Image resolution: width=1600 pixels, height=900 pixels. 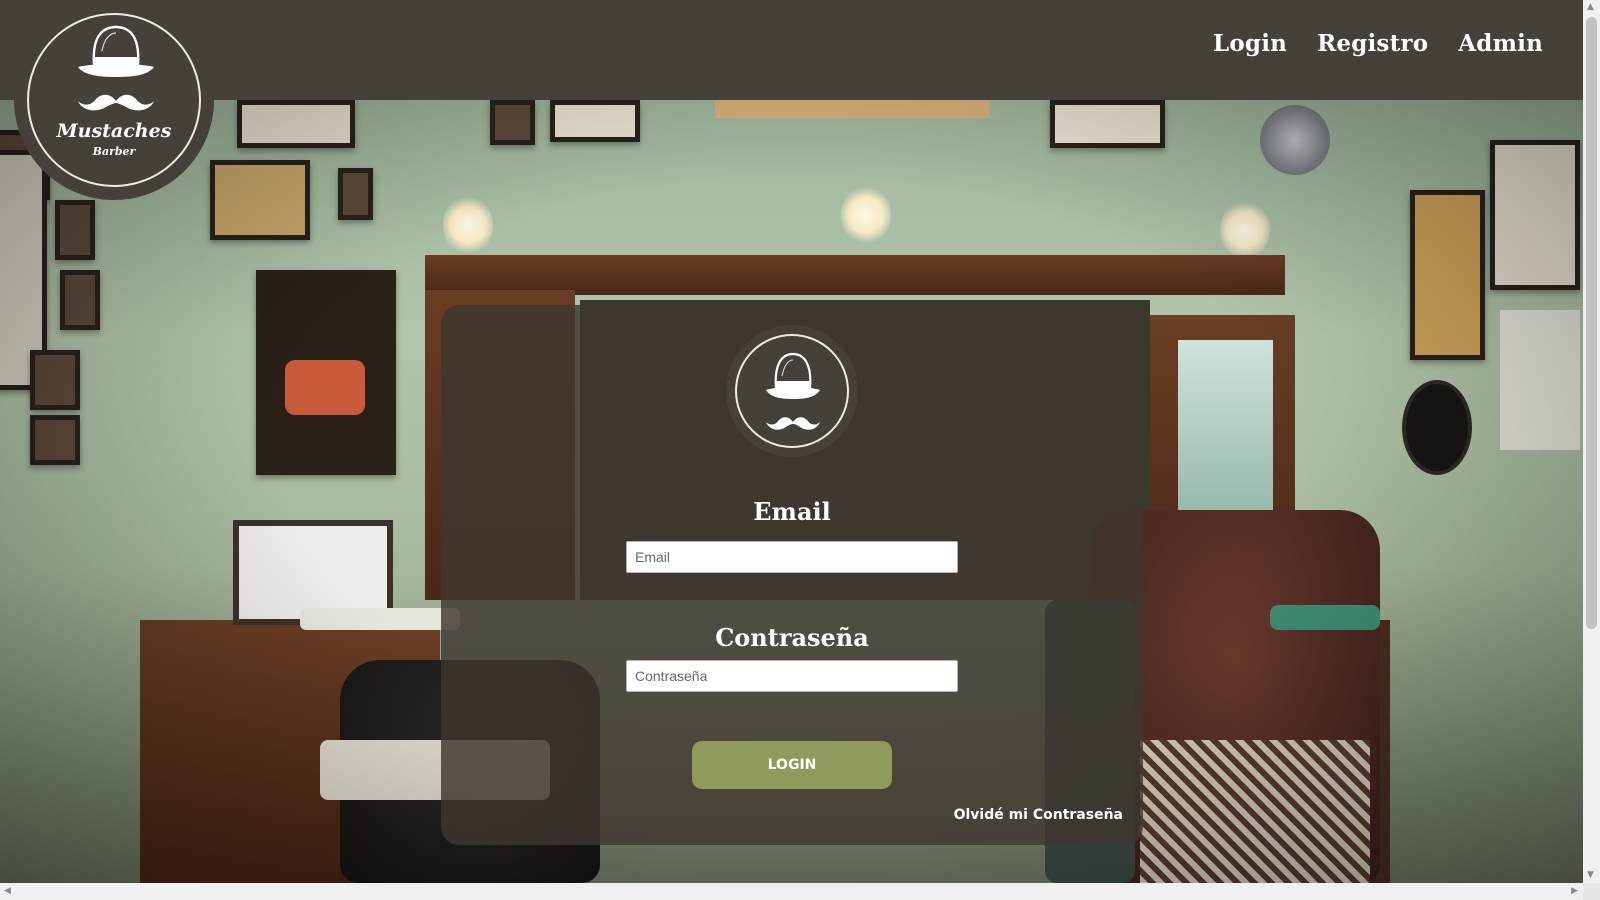 What do you see at coordinates (1250, 43) in the screenshot?
I see `nav-login-link: Login` at bounding box center [1250, 43].